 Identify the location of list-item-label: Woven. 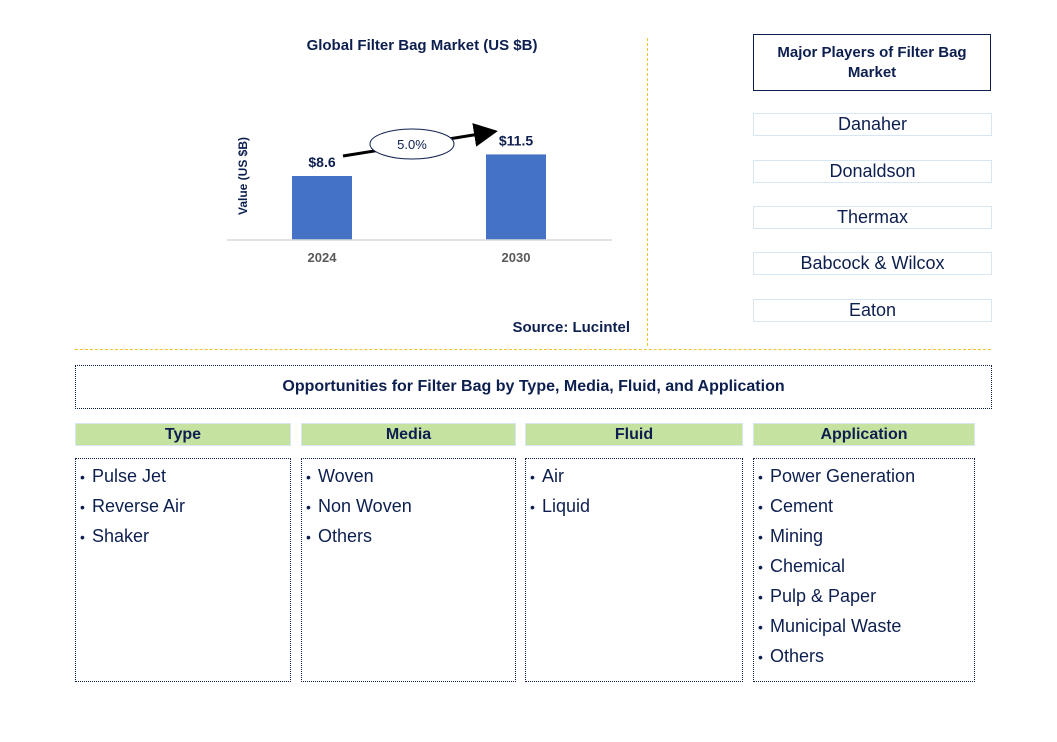
(346, 476).